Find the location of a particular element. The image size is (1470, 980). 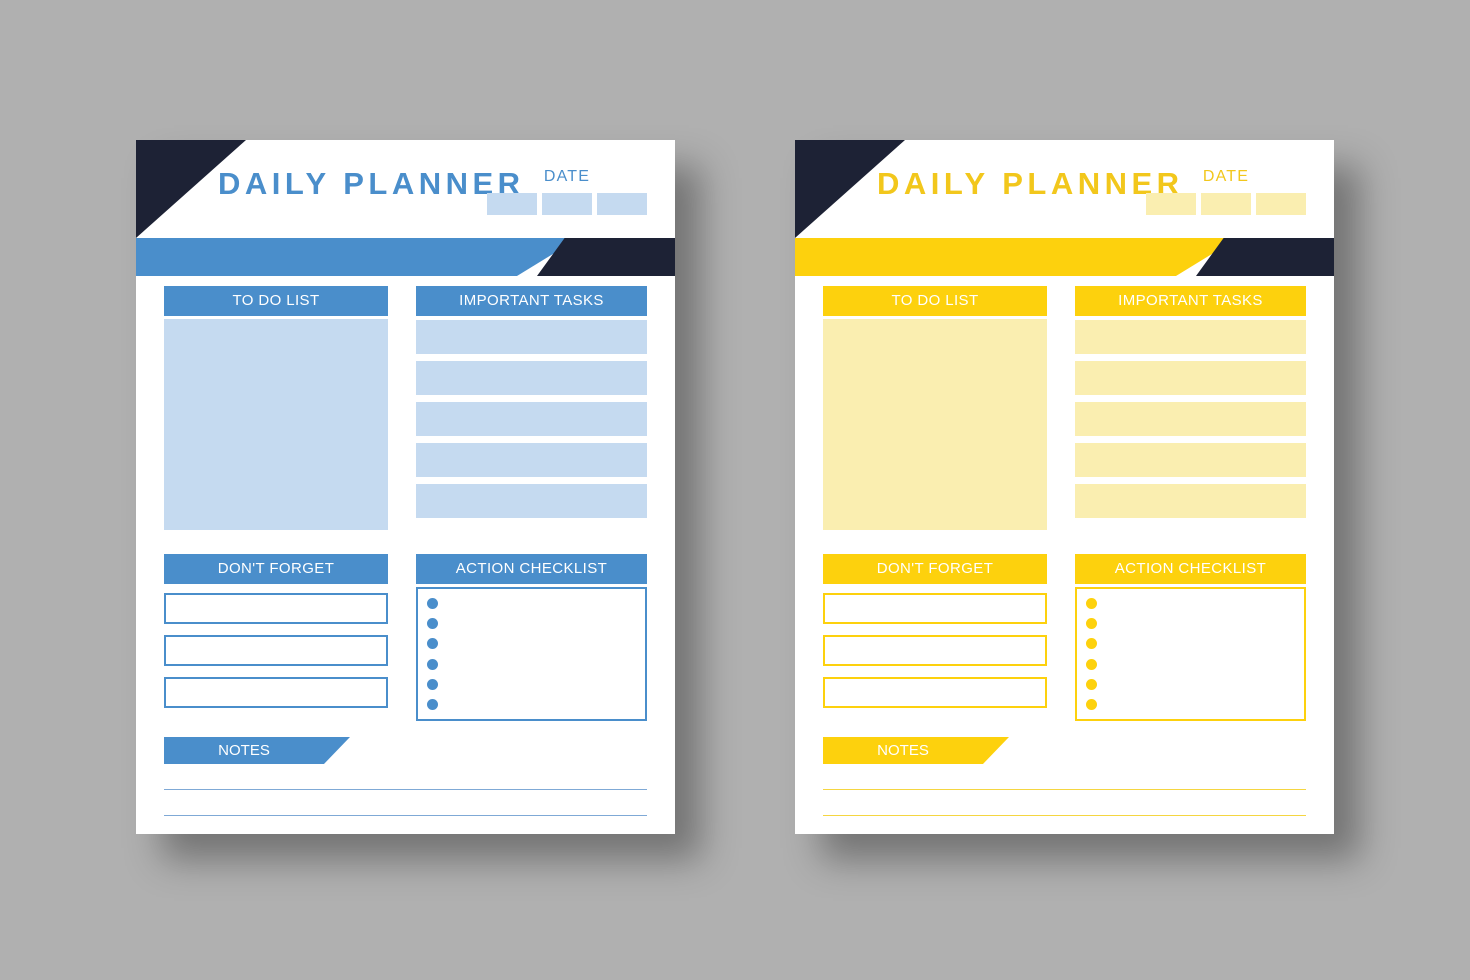

planner-header-yellow: DAILY PLANNER DATE is located at coordinates (1064, 189).